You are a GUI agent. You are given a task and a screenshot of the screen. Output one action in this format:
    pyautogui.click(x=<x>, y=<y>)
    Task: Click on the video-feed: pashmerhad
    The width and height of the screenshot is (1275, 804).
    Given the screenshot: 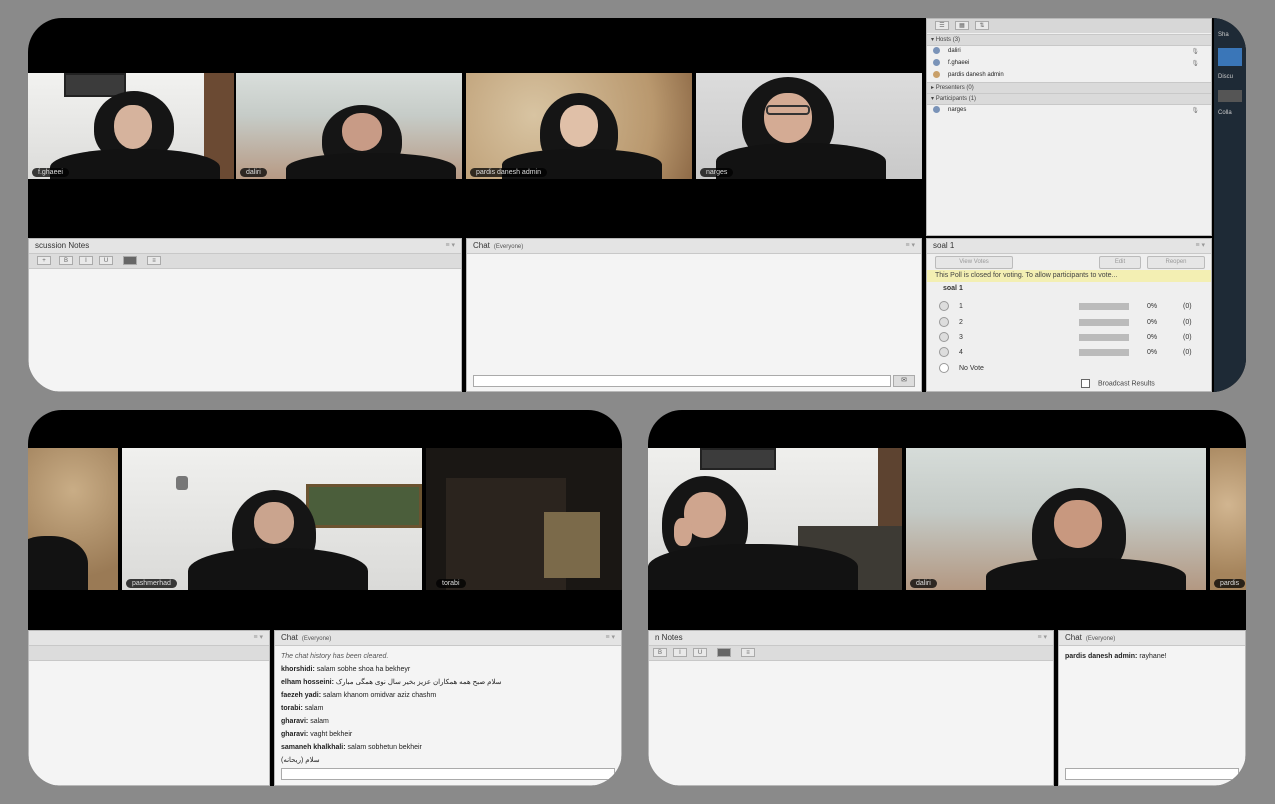 What is the action you would take?
    pyautogui.click(x=272, y=519)
    